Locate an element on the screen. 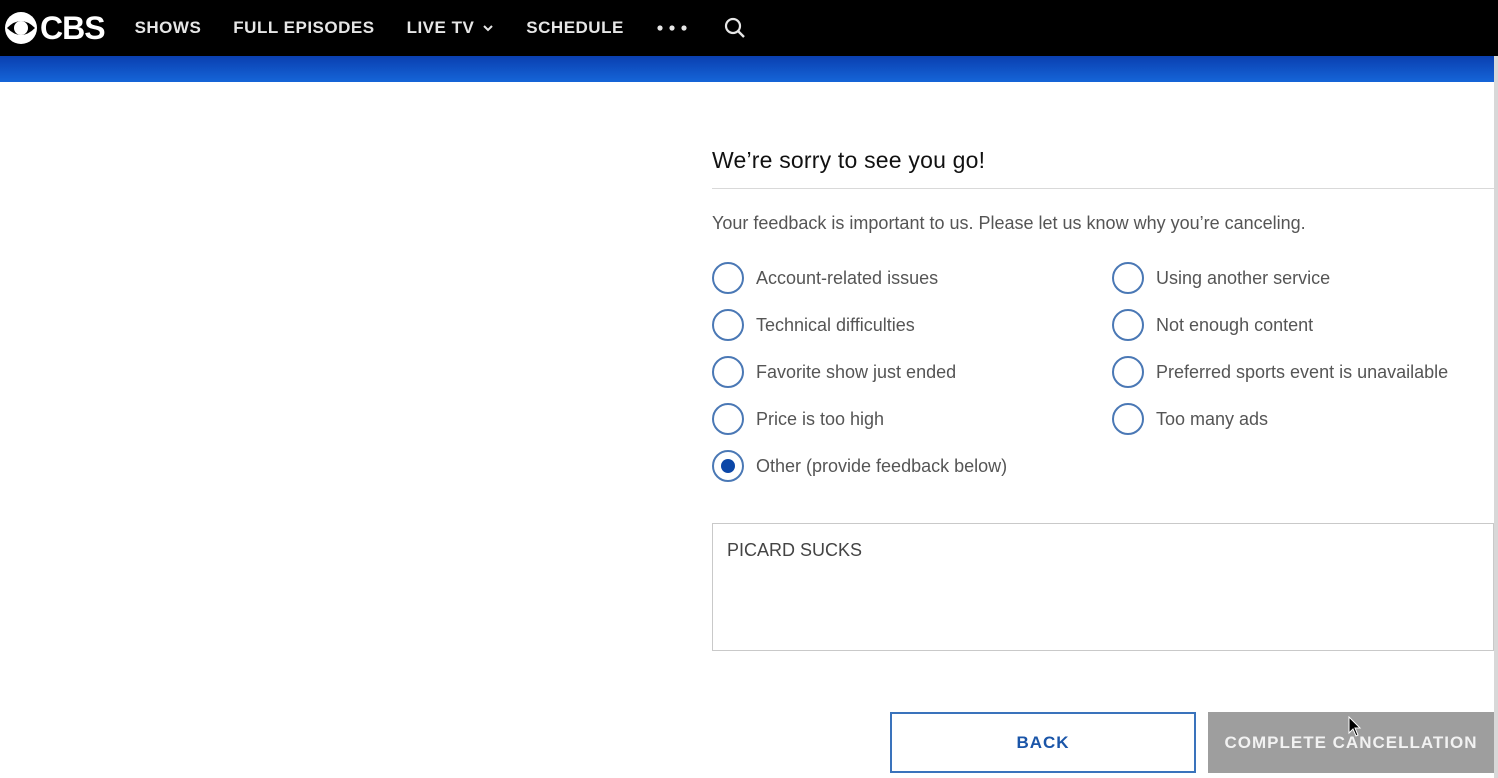 The height and width of the screenshot is (778, 1498). top-navigation: CBS SHOWS FULL EPISODES LIVE TV SCHEDULE is located at coordinates (749, 28).